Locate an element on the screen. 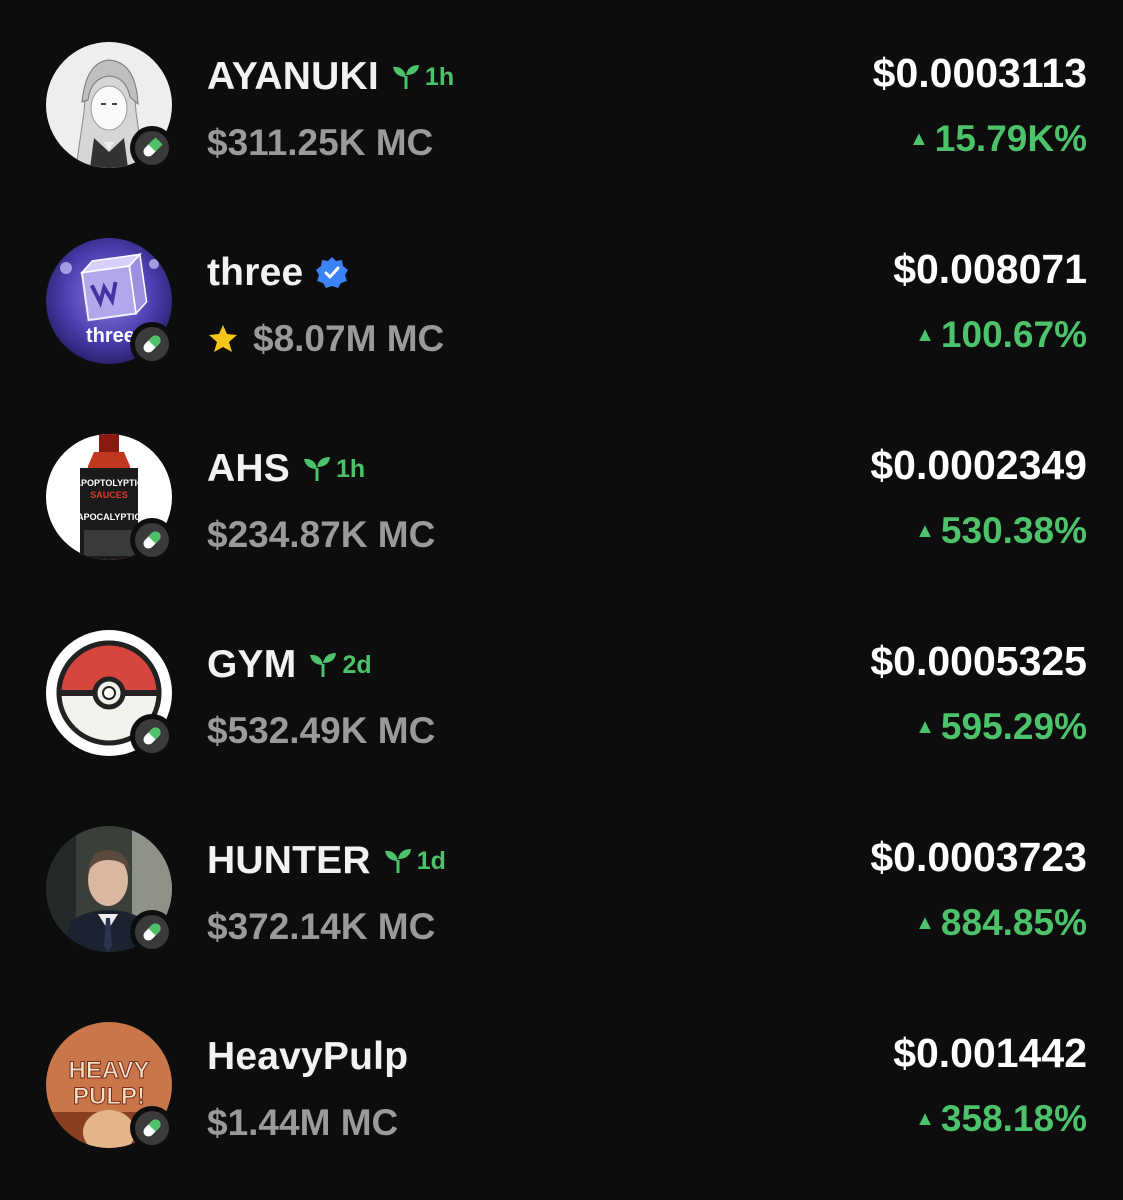  token-name: HUNTER is located at coordinates (289, 860).